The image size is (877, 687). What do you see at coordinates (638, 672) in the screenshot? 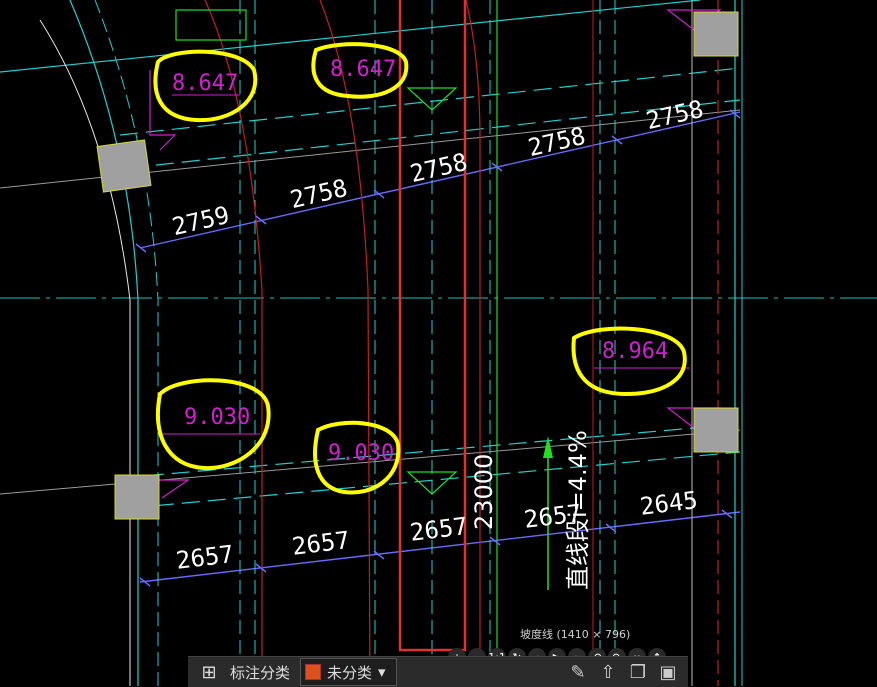
I see `copy-icon: ❐` at bounding box center [638, 672].